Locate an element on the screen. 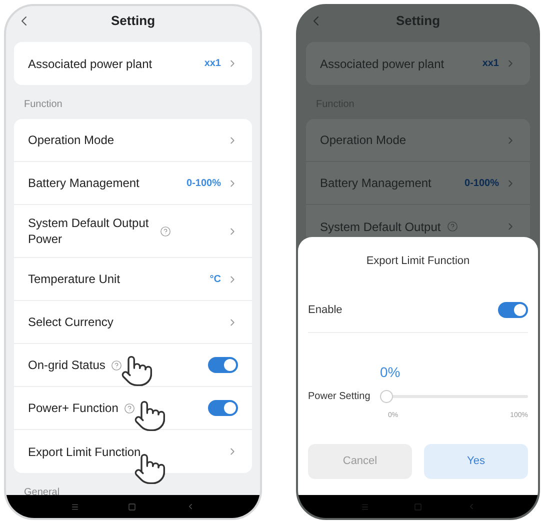 This screenshot has height=526, width=542. section-heading: General is located at coordinates (42, 490).